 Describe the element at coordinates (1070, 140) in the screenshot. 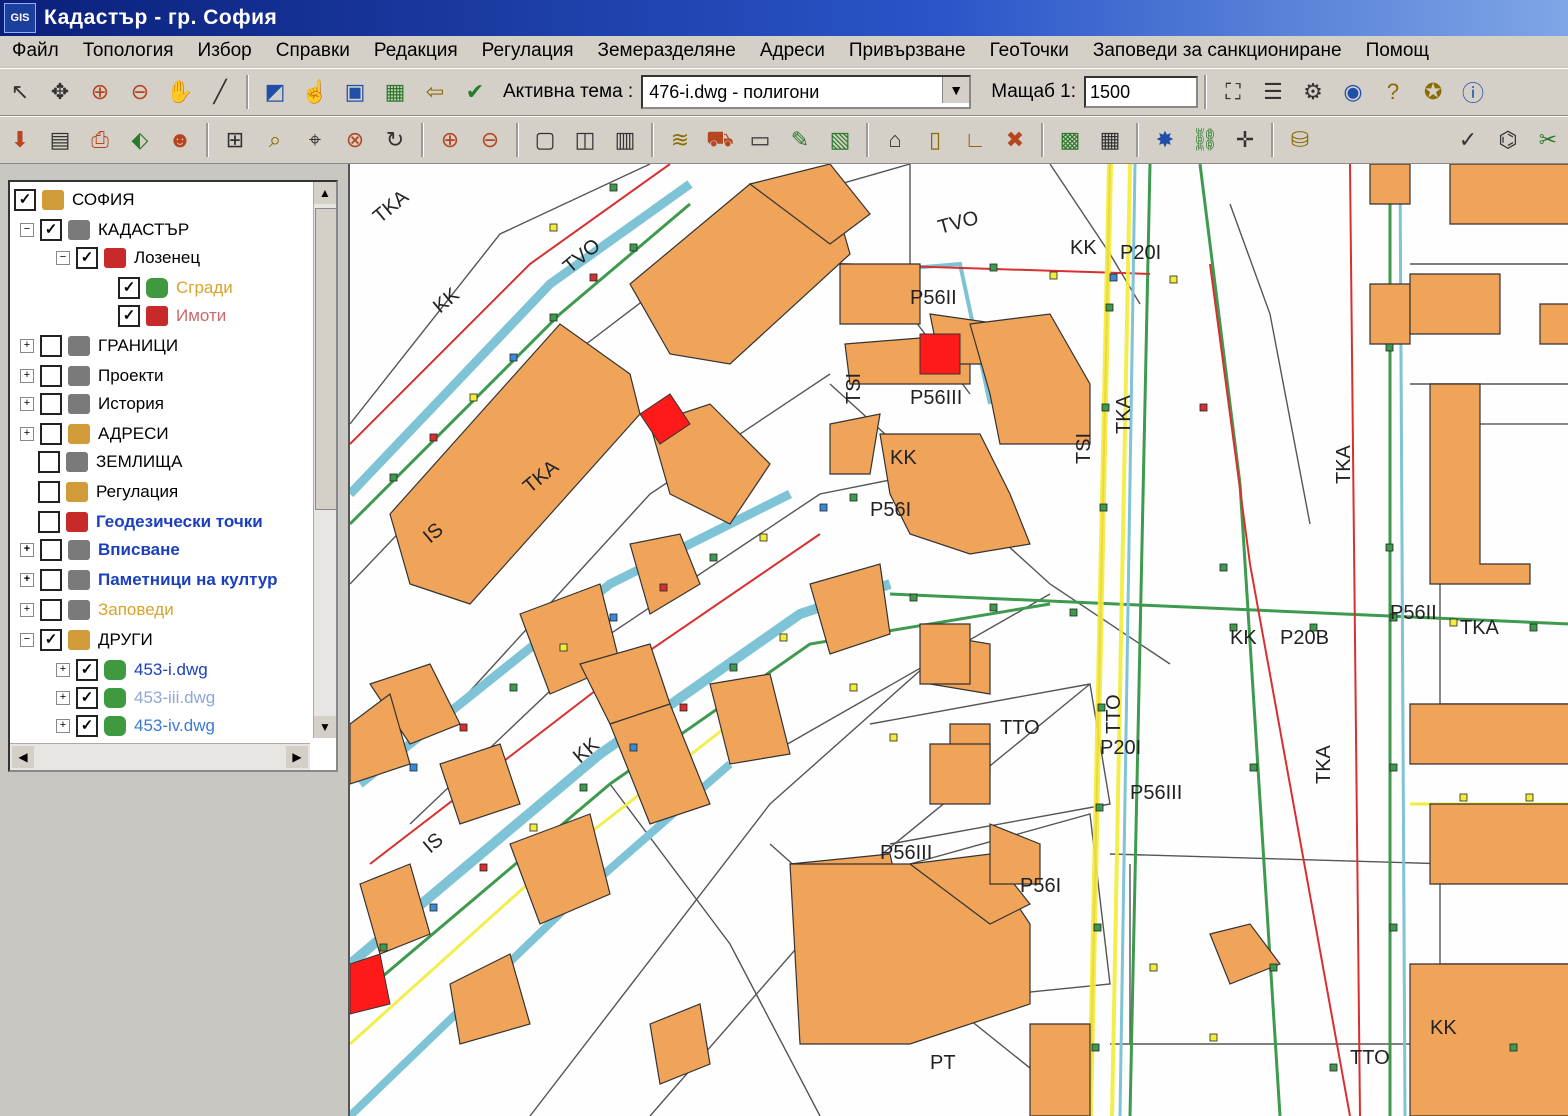

I see `cube-icon: ▩` at that location.